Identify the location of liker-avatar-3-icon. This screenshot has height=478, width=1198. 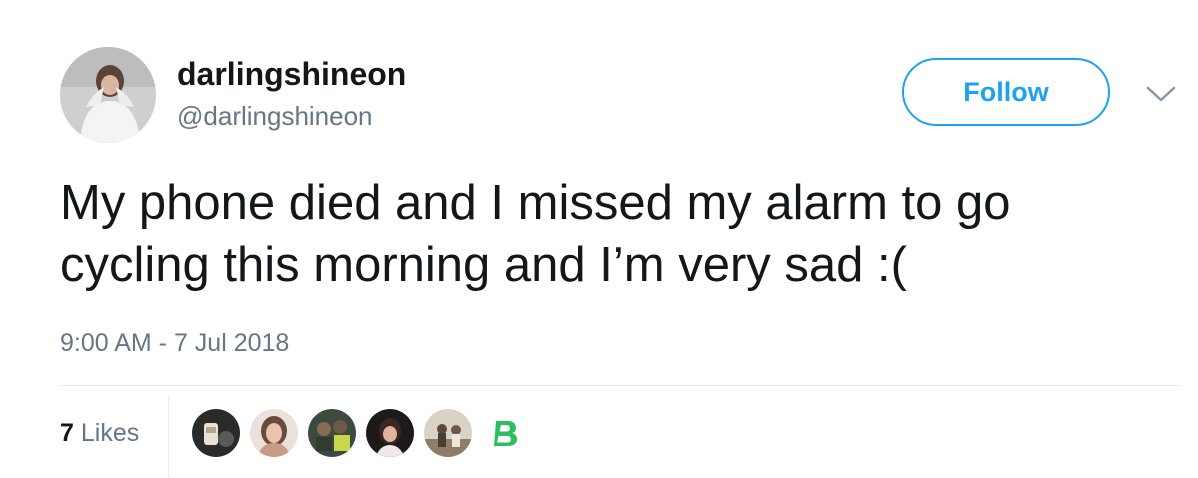
(332, 433).